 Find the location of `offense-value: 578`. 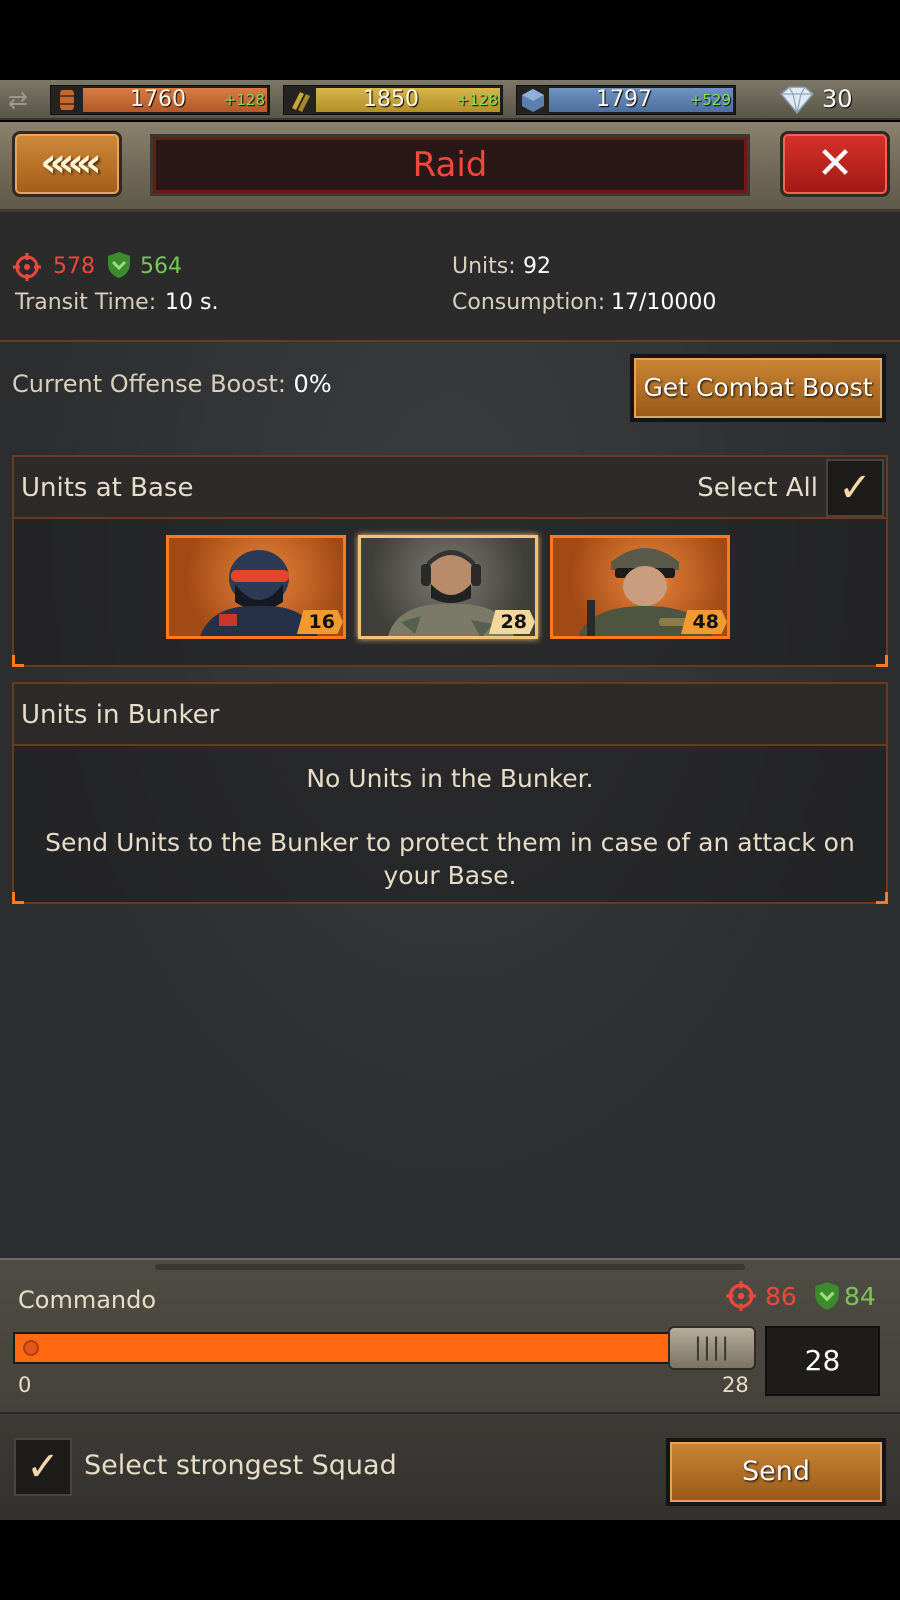

offense-value: 578 is located at coordinates (74, 266).